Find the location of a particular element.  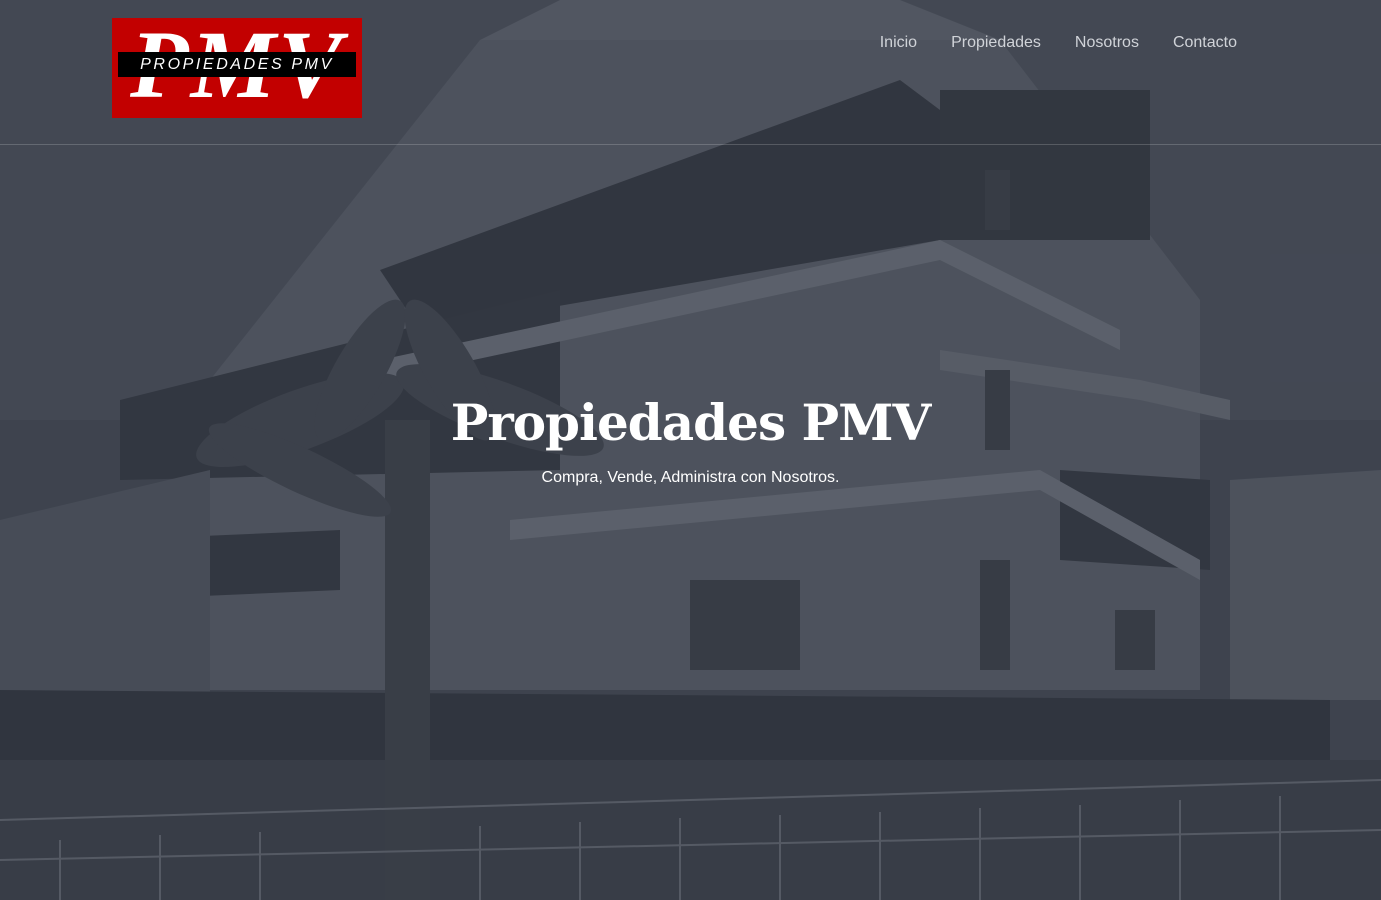

brand-logo: PMV PROPIEDADES PMV is located at coordinates (237, 68).